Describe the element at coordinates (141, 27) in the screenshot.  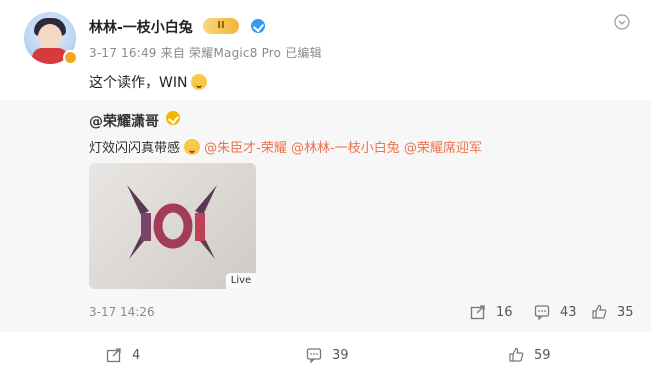
I see `author-name: 林林-一枝小白兔` at that location.